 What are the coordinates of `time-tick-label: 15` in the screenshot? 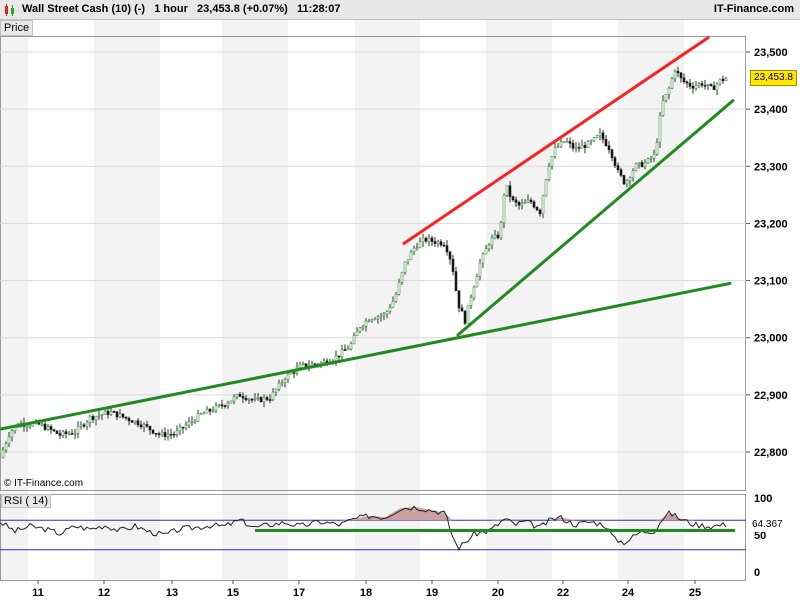 It's located at (233, 593).